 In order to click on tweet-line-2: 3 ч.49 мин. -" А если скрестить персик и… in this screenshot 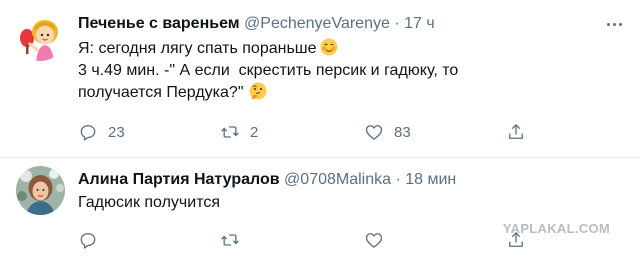, I will do `click(268, 70)`.